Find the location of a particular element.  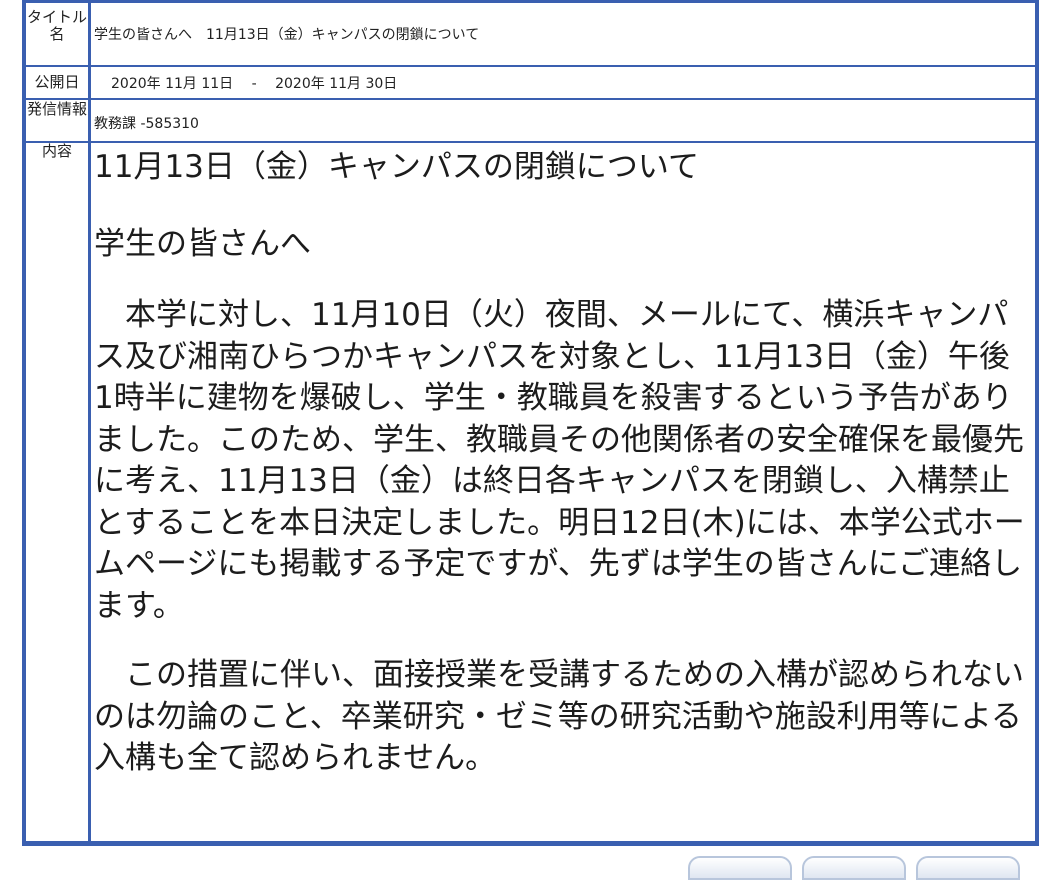

title-value: 学生の皆さんへ 11月13日（金）キャンパスの閉鎖について is located at coordinates (287, 35).